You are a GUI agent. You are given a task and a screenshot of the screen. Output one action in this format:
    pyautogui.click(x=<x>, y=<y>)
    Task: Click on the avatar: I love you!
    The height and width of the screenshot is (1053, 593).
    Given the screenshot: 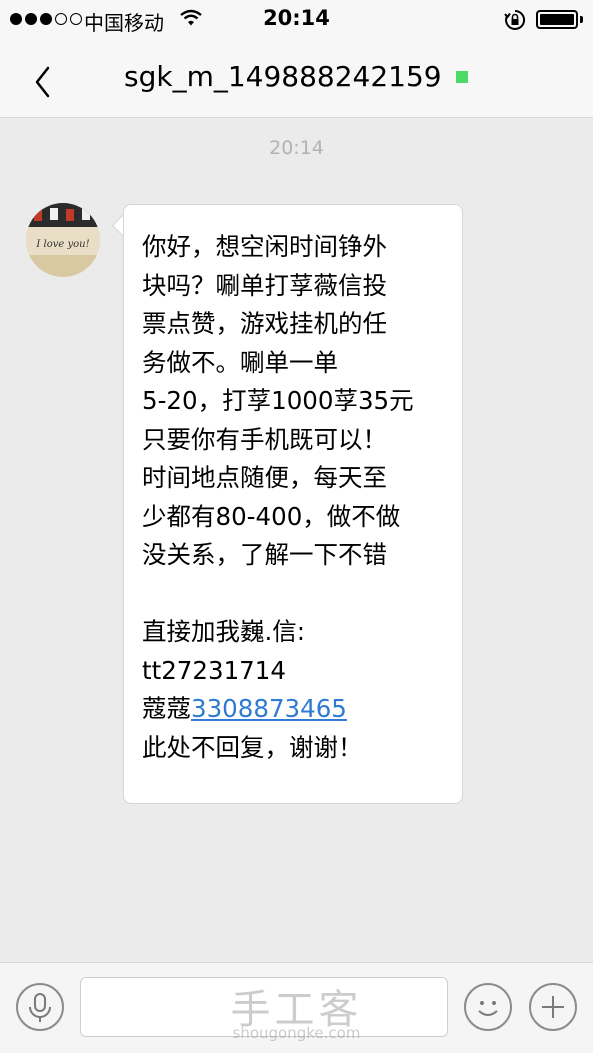 What is the action you would take?
    pyautogui.click(x=63, y=240)
    